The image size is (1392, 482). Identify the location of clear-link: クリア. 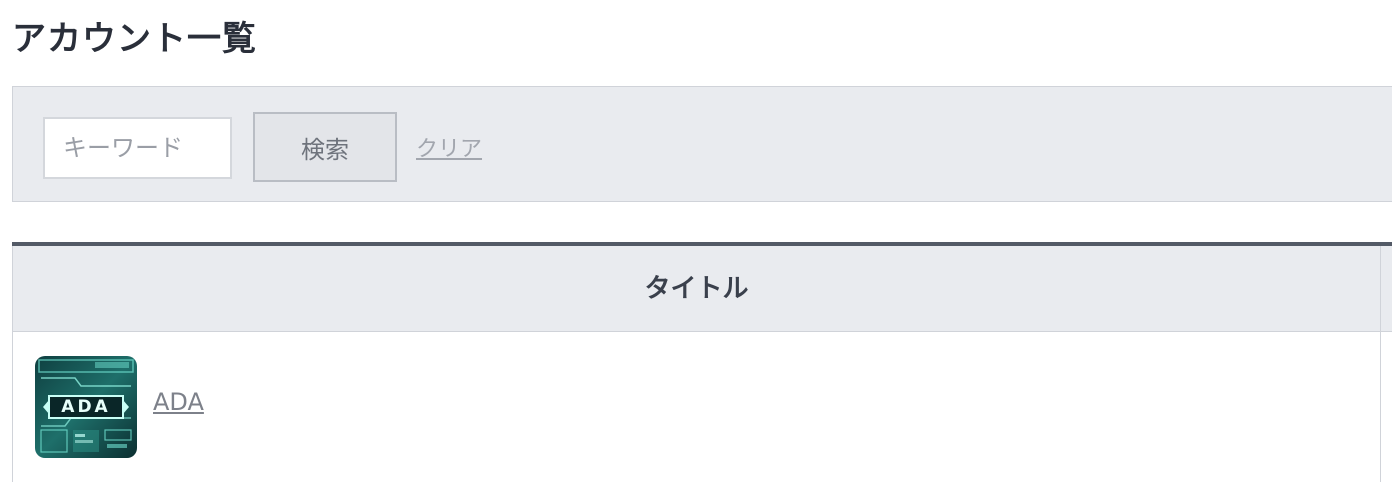
(449, 147).